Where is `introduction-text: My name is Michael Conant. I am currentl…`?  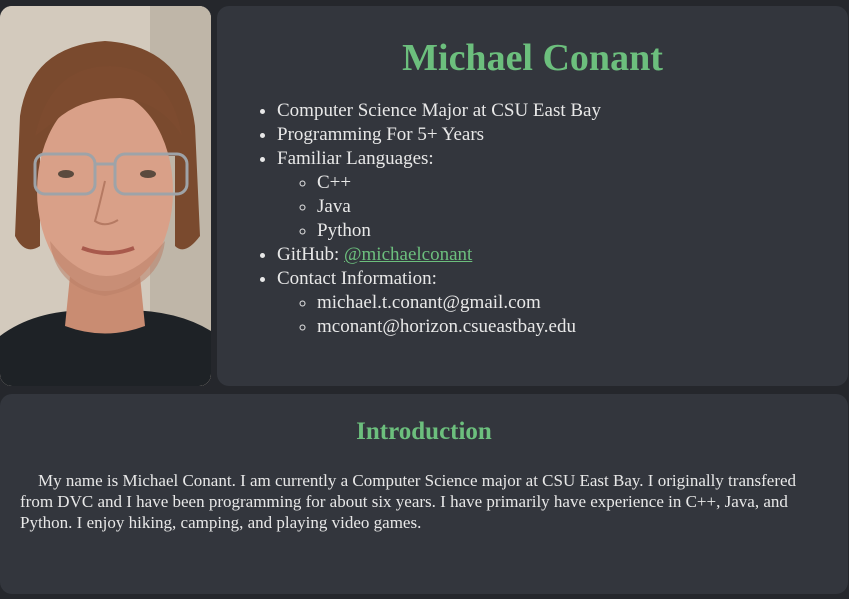 introduction-text: My name is Michael Conant. I am currentl… is located at coordinates (408, 501).